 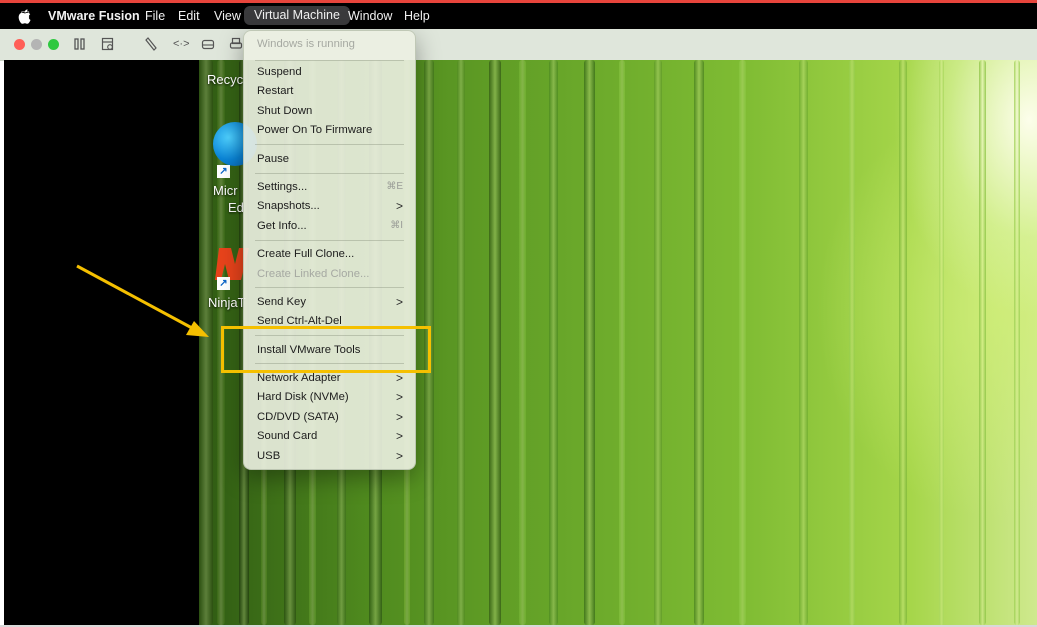 I want to click on menu-item-label: Network Adapter, so click(x=299, y=378).